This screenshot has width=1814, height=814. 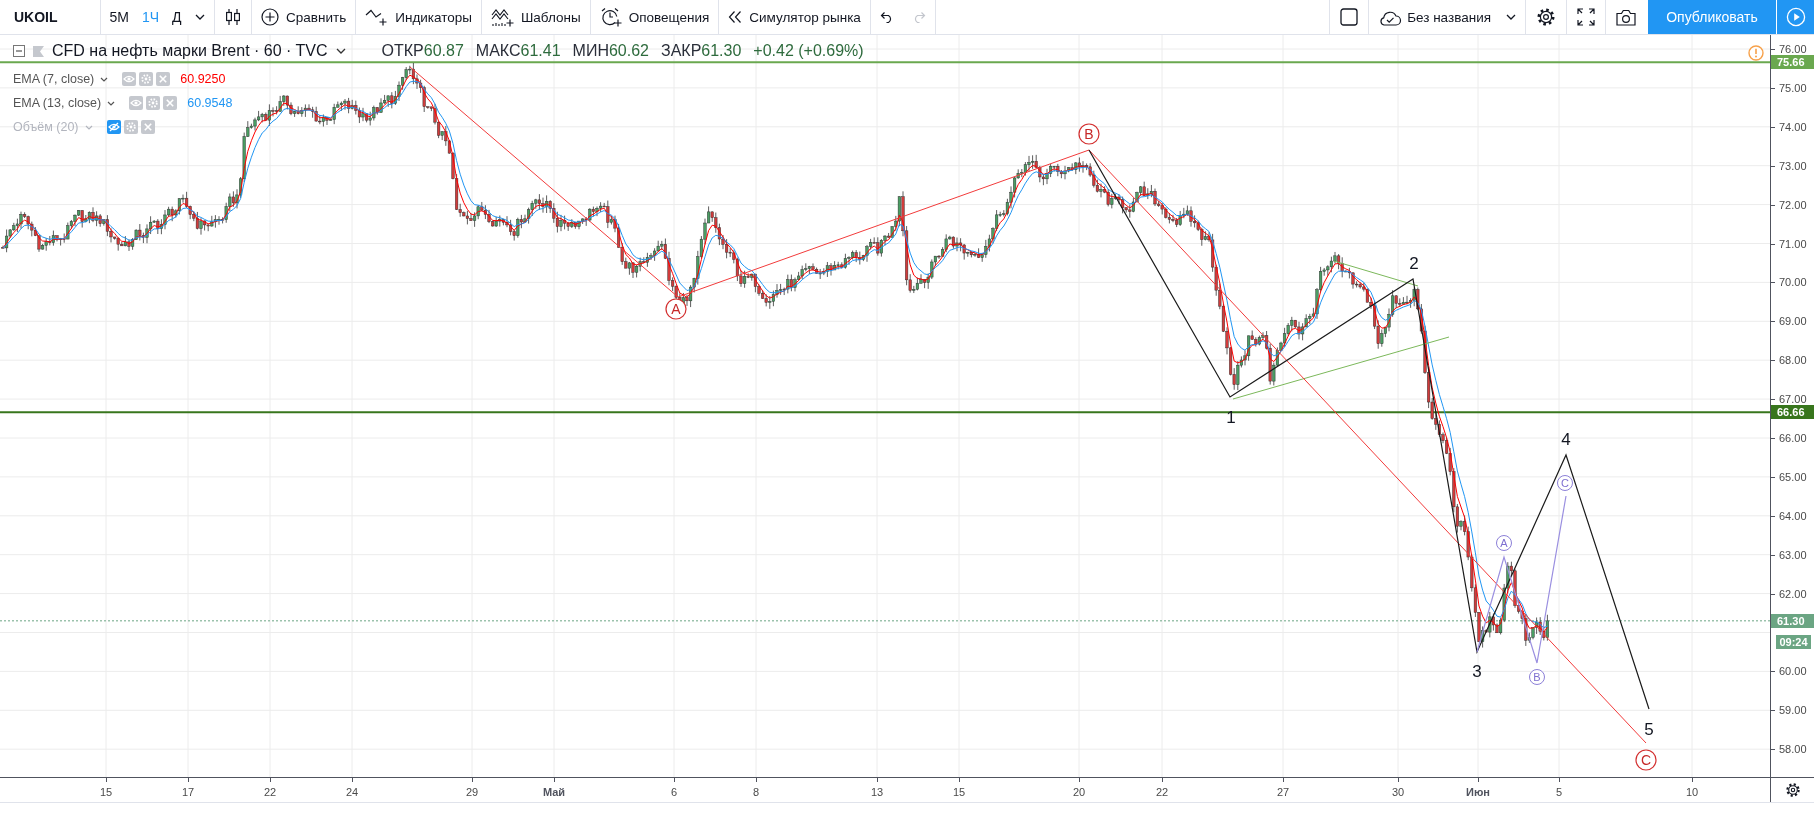 What do you see at coordinates (190, 51) in the screenshot?
I see `symbol-title: CFD на нефть марки Brent · 60 · TVC` at bounding box center [190, 51].